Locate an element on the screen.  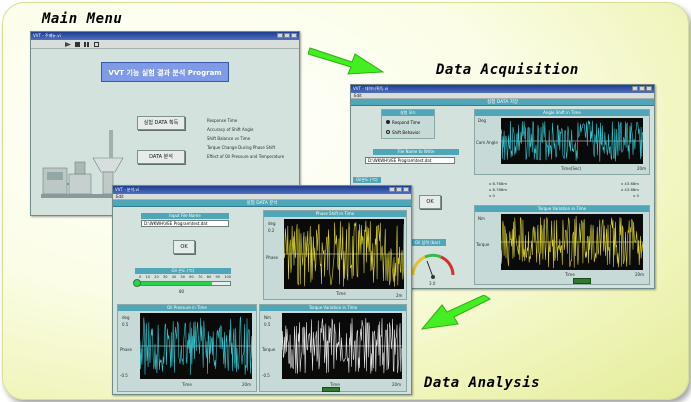
acq-torque-title: Torque Variation in Time is located at coordinates (562, 209).